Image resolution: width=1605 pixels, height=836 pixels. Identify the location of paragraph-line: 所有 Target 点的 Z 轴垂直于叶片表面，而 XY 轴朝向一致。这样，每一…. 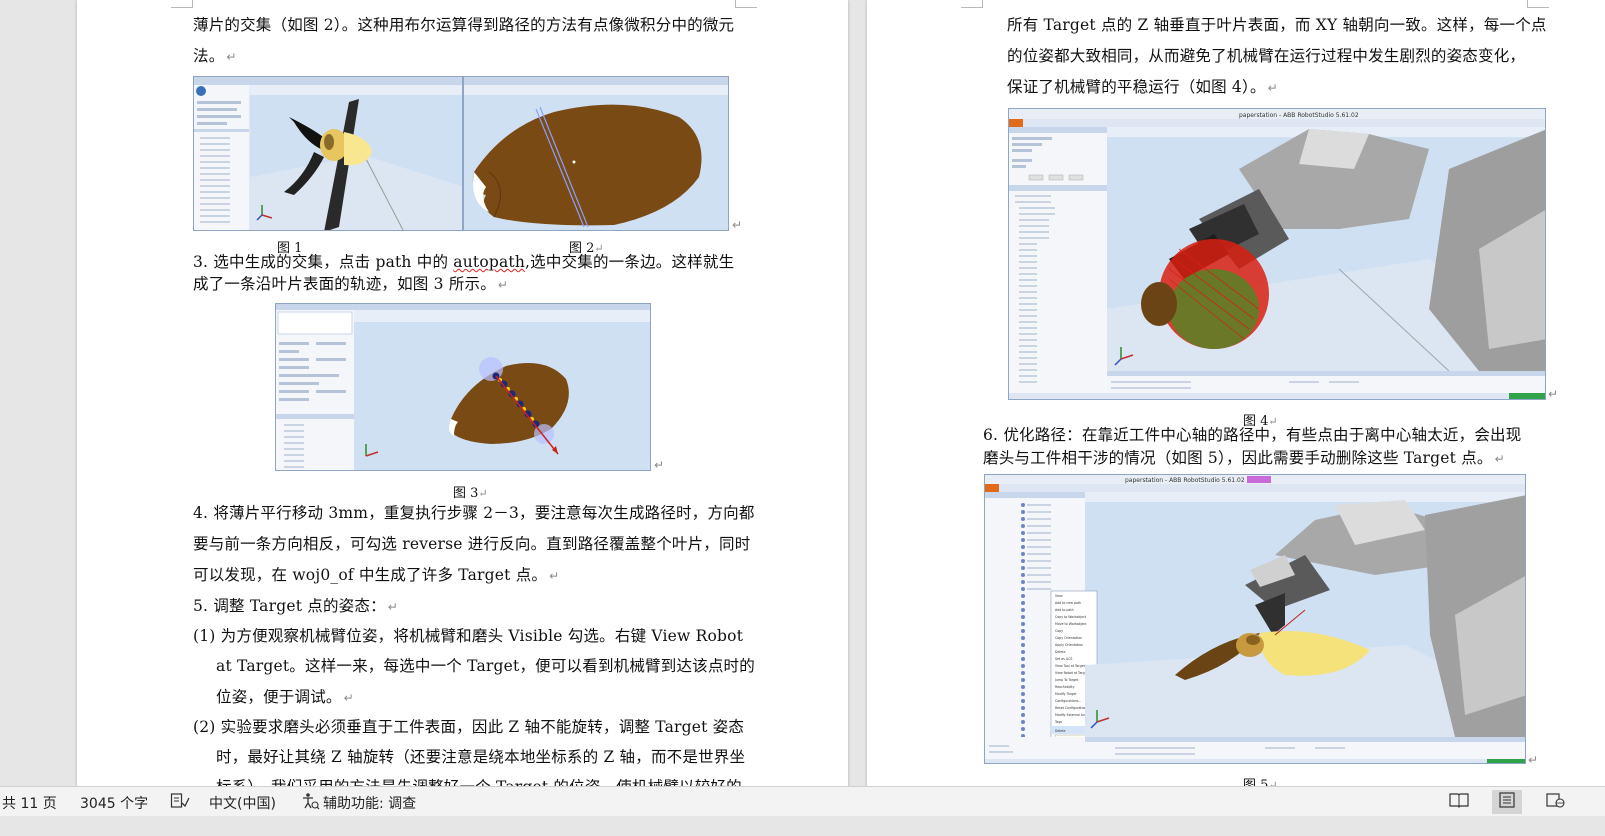
(1277, 25).